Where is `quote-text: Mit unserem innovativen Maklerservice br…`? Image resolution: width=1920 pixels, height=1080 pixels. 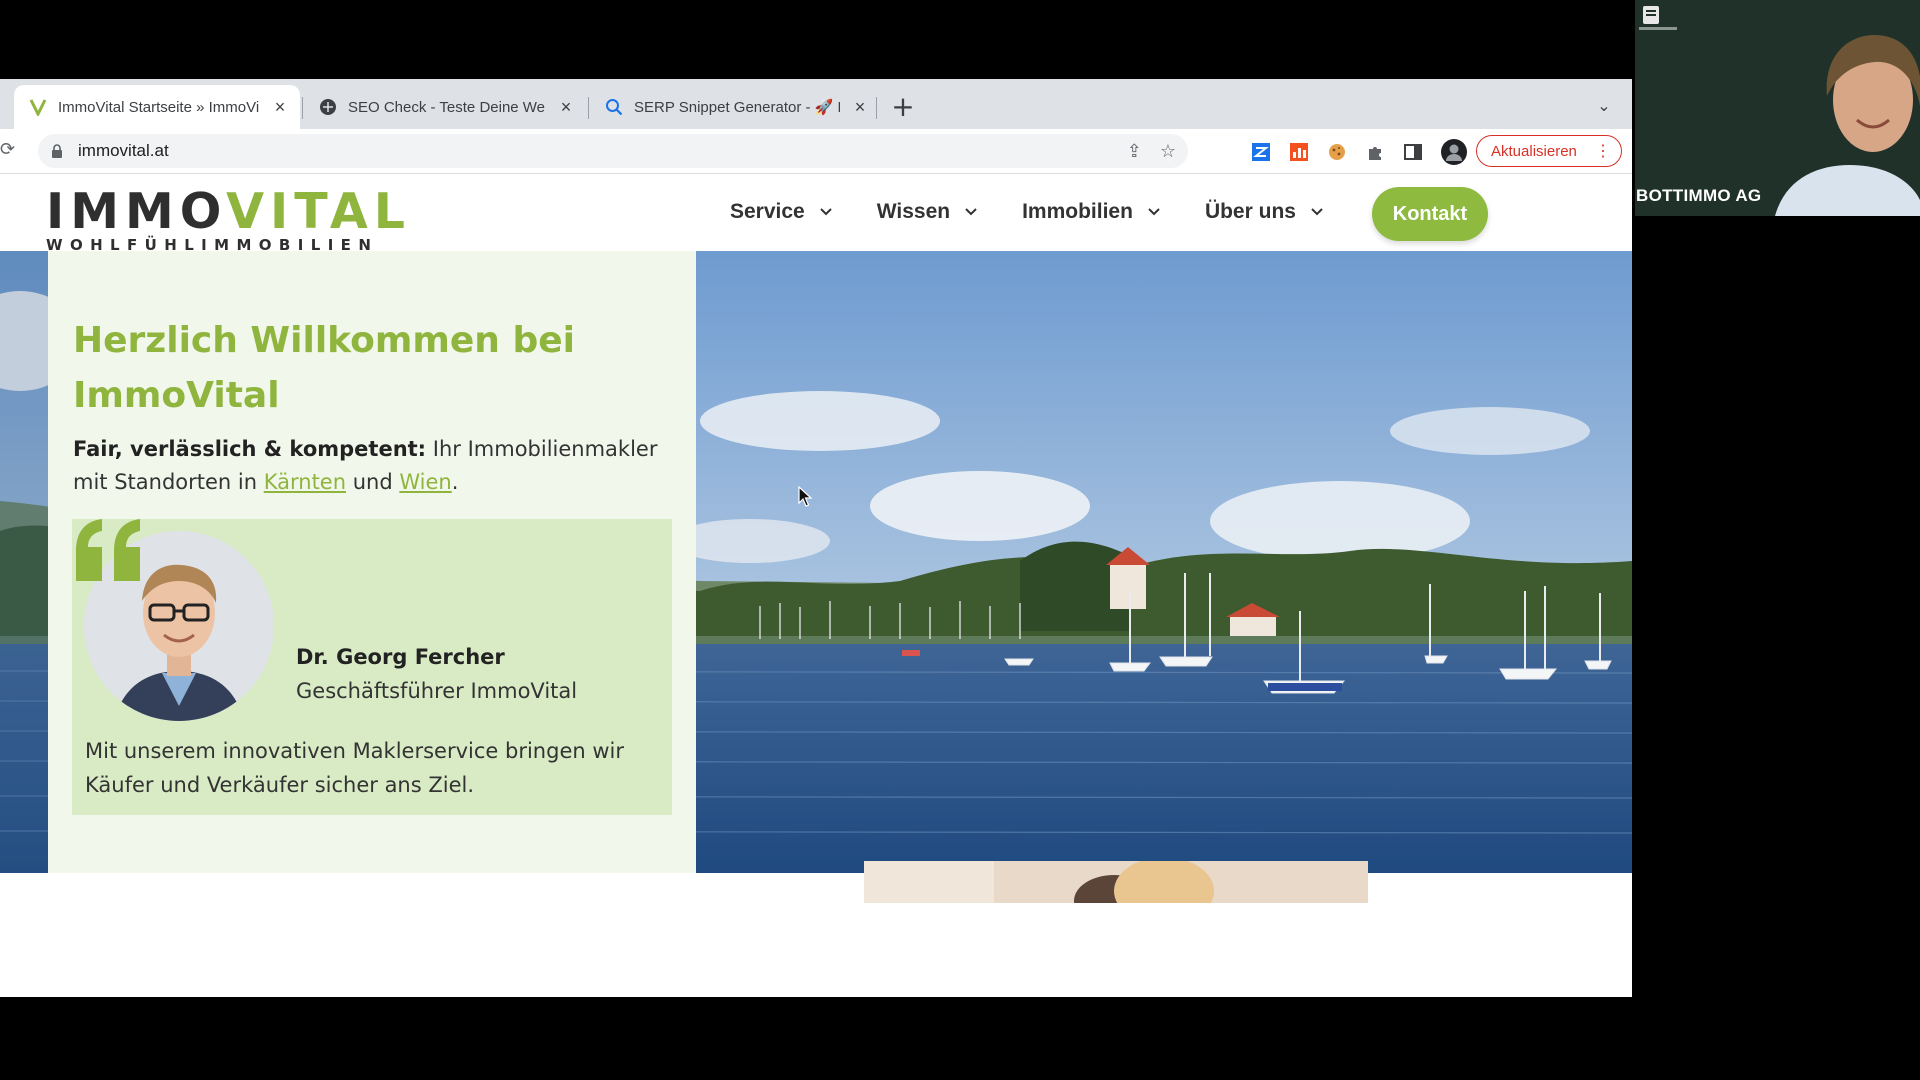 quote-text: Mit unserem innovativen Maklerservice br… is located at coordinates (354, 768).